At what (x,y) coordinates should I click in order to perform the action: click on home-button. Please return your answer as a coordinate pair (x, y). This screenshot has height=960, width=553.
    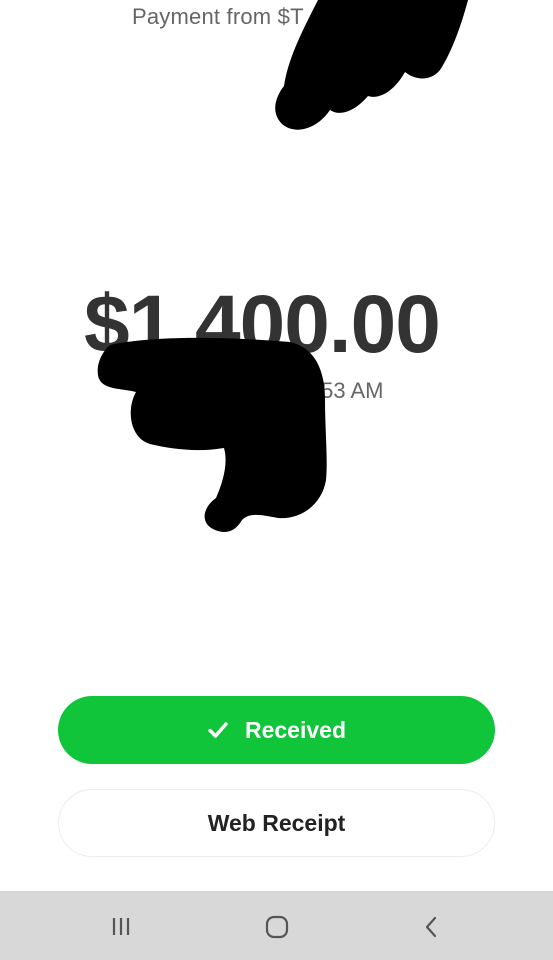
    Looking at the image, I should click on (277, 927).